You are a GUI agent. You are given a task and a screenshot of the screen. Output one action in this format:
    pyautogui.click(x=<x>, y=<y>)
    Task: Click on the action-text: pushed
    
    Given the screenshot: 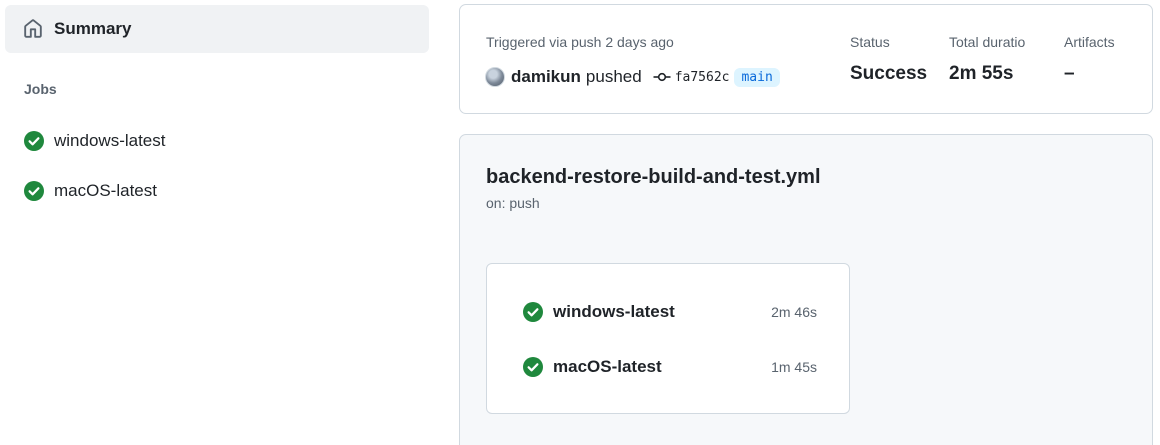 What is the action you would take?
    pyautogui.click(x=613, y=76)
    